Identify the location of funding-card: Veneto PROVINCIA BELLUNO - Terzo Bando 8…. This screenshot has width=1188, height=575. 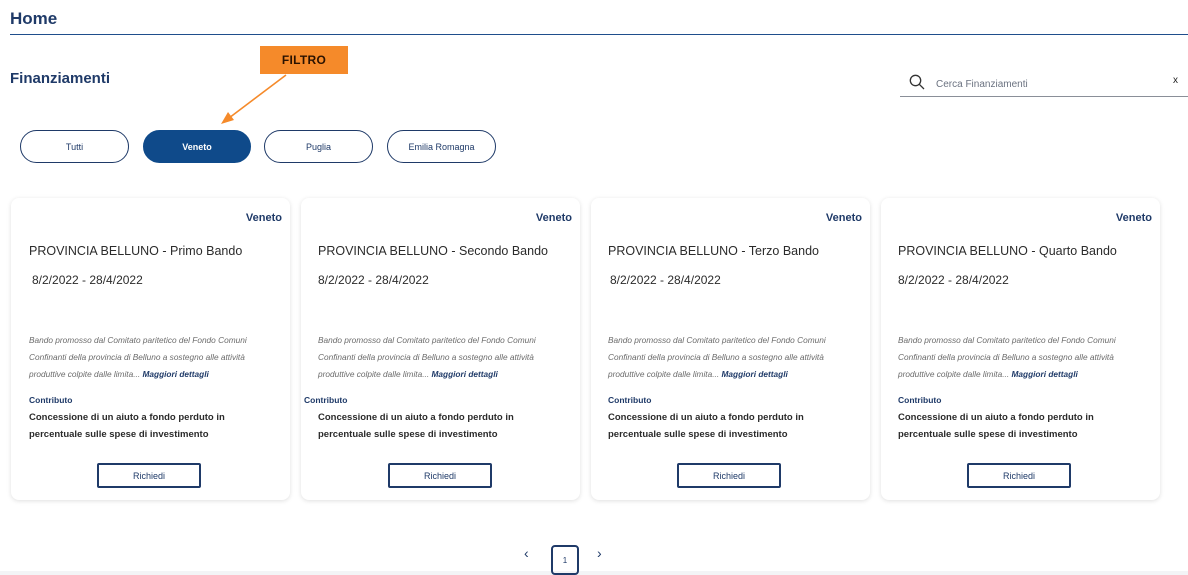
(730, 349).